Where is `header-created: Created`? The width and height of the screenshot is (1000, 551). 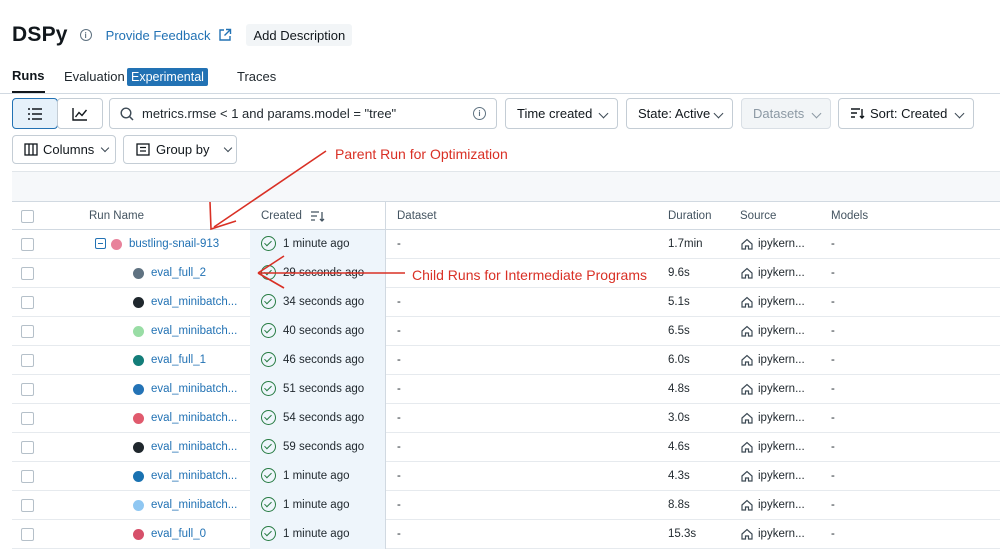
header-created: Created is located at coordinates (281, 216).